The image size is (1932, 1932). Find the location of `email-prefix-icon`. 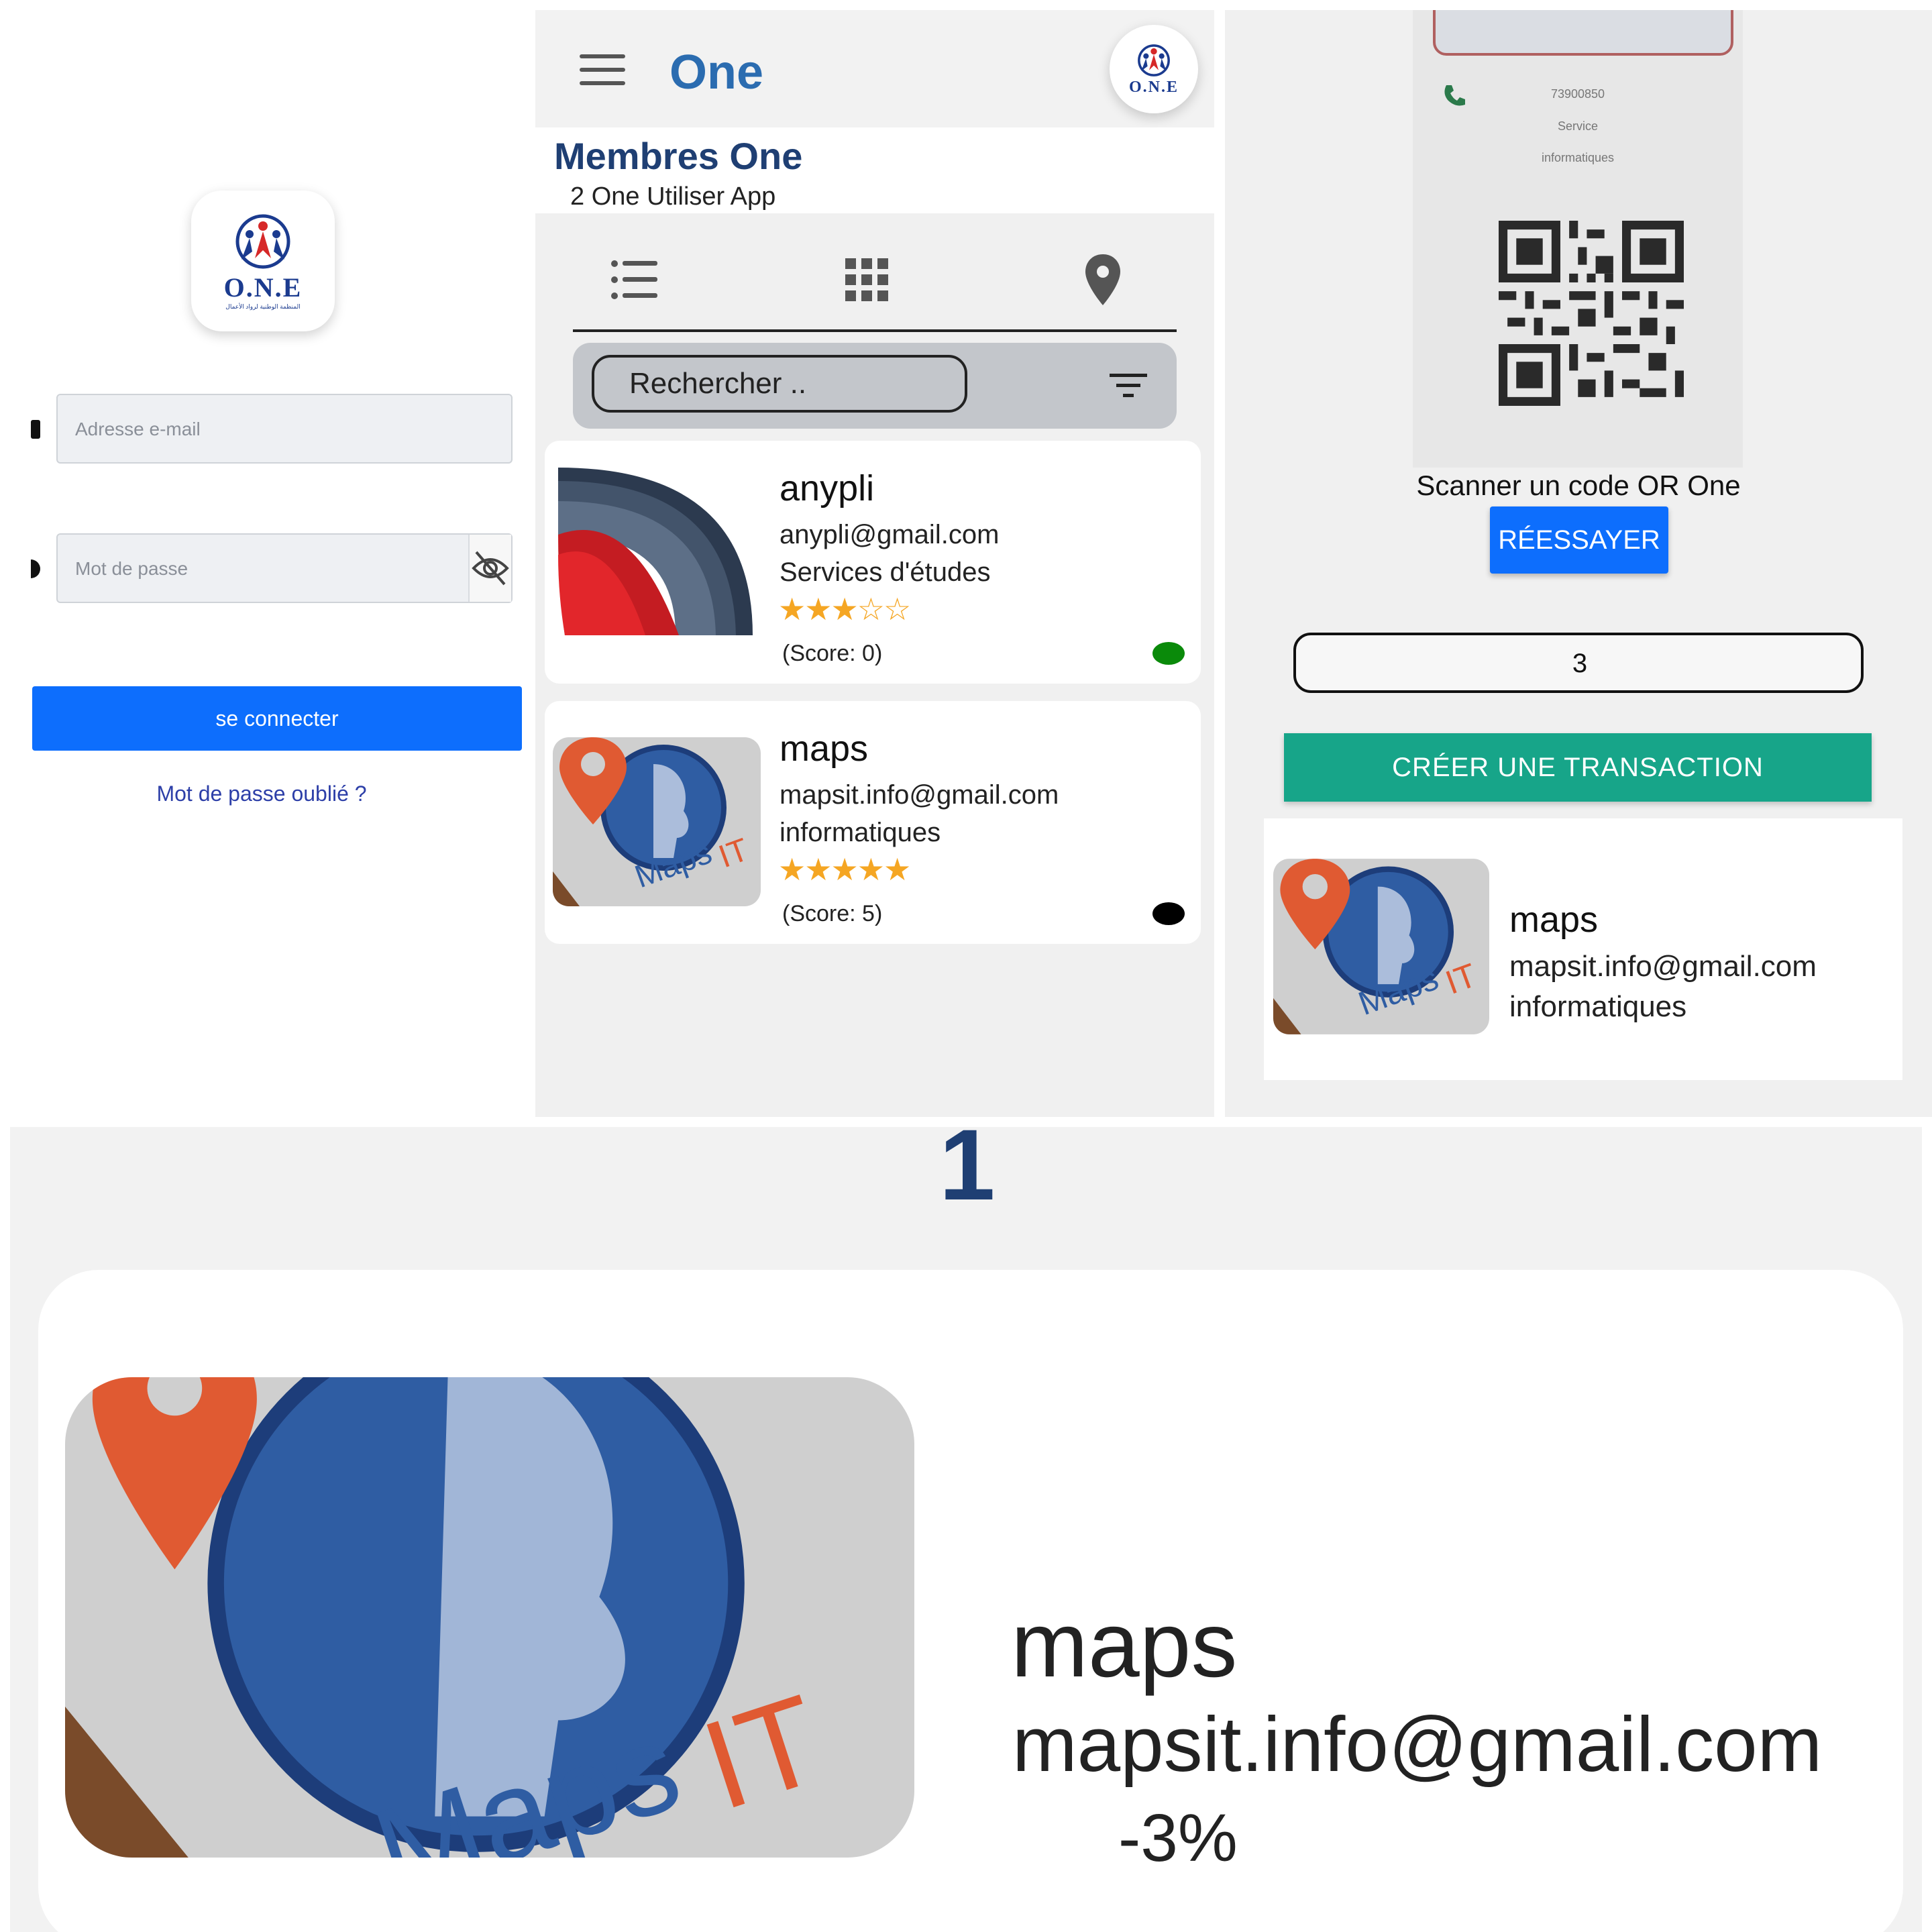

email-prefix-icon is located at coordinates (35, 429).